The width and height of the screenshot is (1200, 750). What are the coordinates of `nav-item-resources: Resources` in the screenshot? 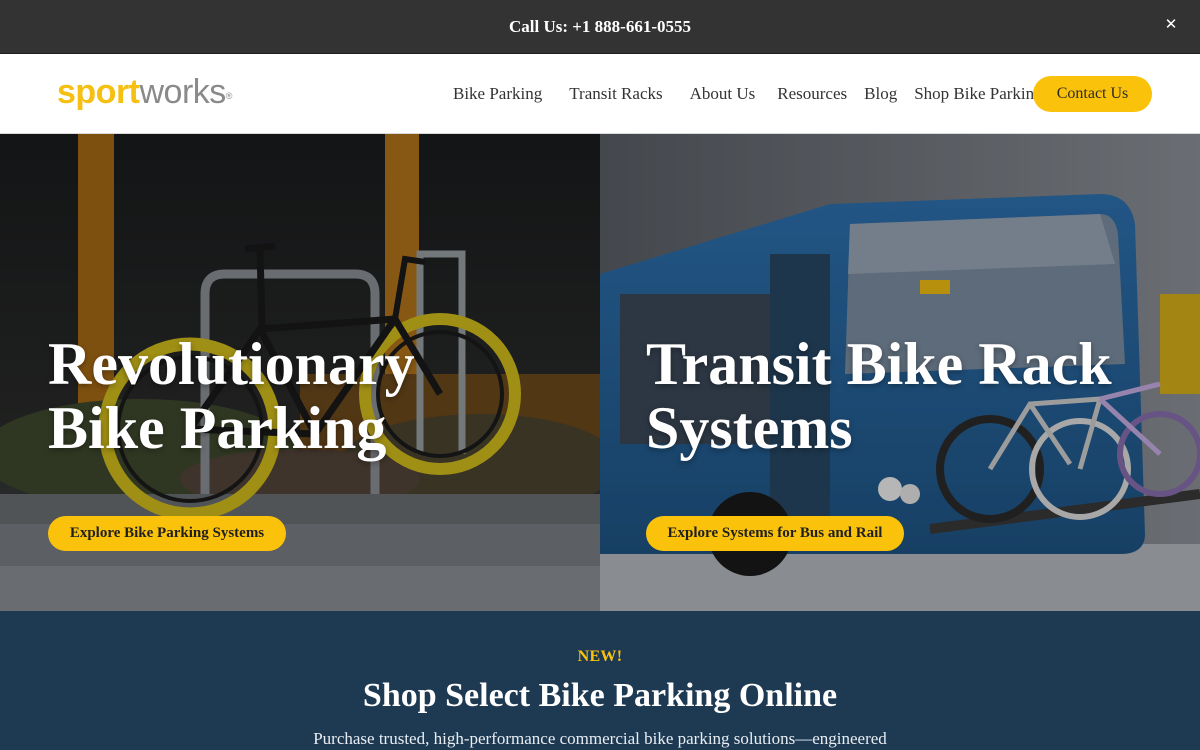 It's located at (812, 94).